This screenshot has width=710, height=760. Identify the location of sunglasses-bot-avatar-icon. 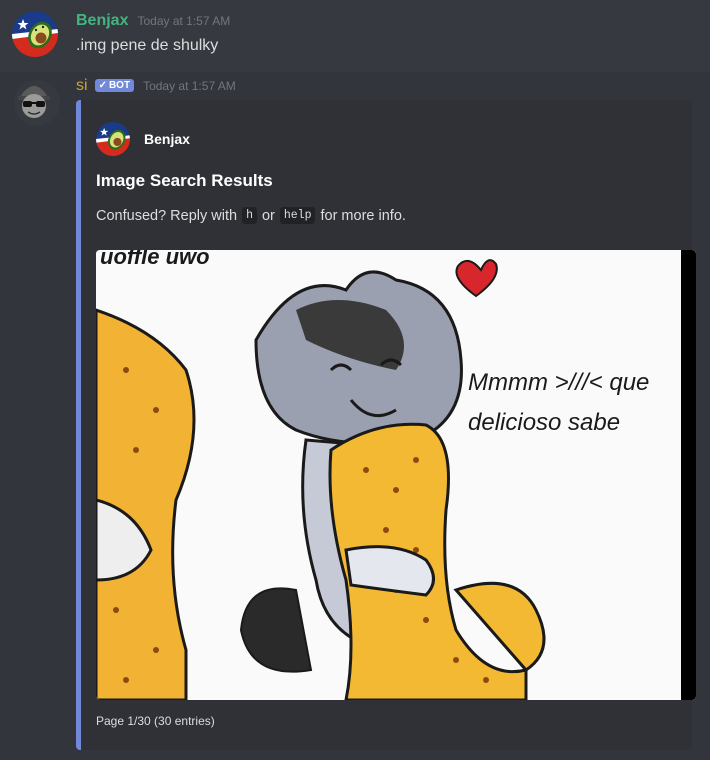
(34, 102).